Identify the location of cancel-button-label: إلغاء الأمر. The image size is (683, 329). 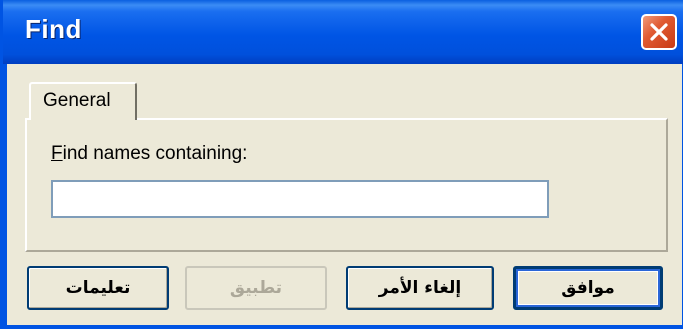
(420, 288).